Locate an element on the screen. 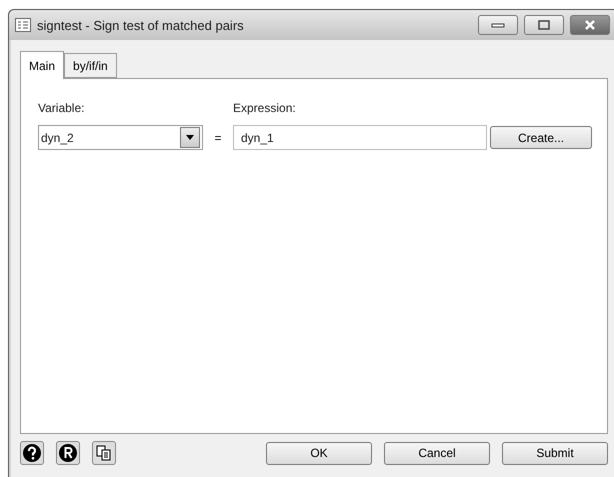 Image resolution: width=614 pixels, height=477 pixels. window-icon is located at coordinates (23, 25).